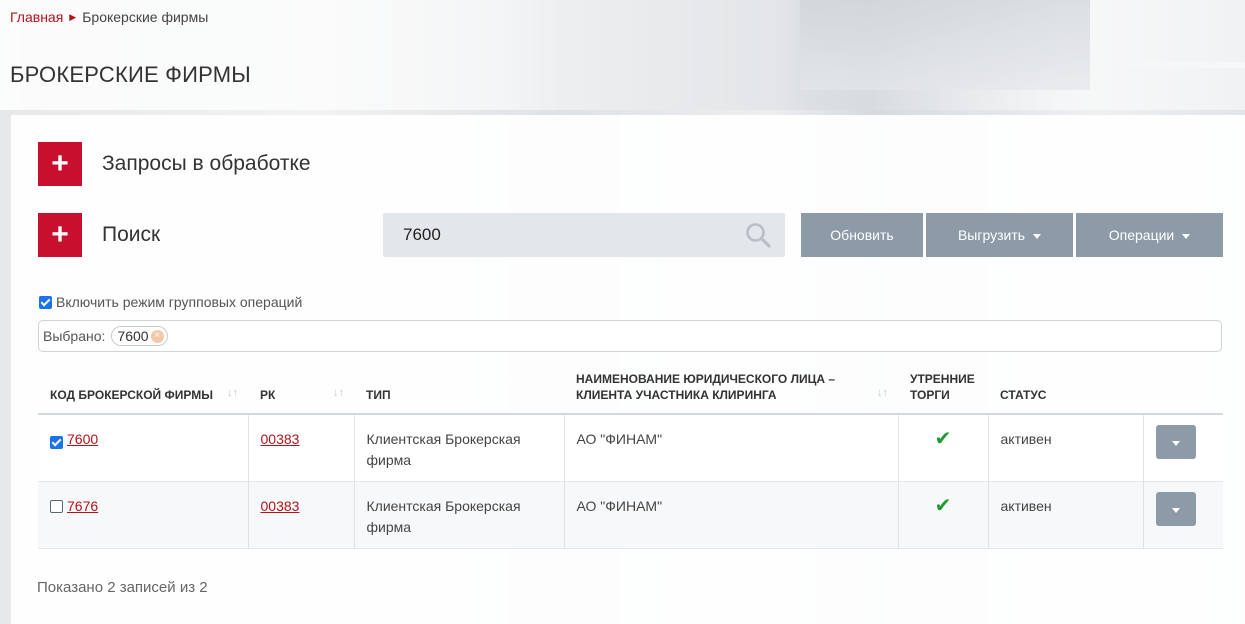 The image size is (1245, 624). What do you see at coordinates (179, 302) in the screenshot?
I see `group-mode-label: Включить режим групповых операций` at bounding box center [179, 302].